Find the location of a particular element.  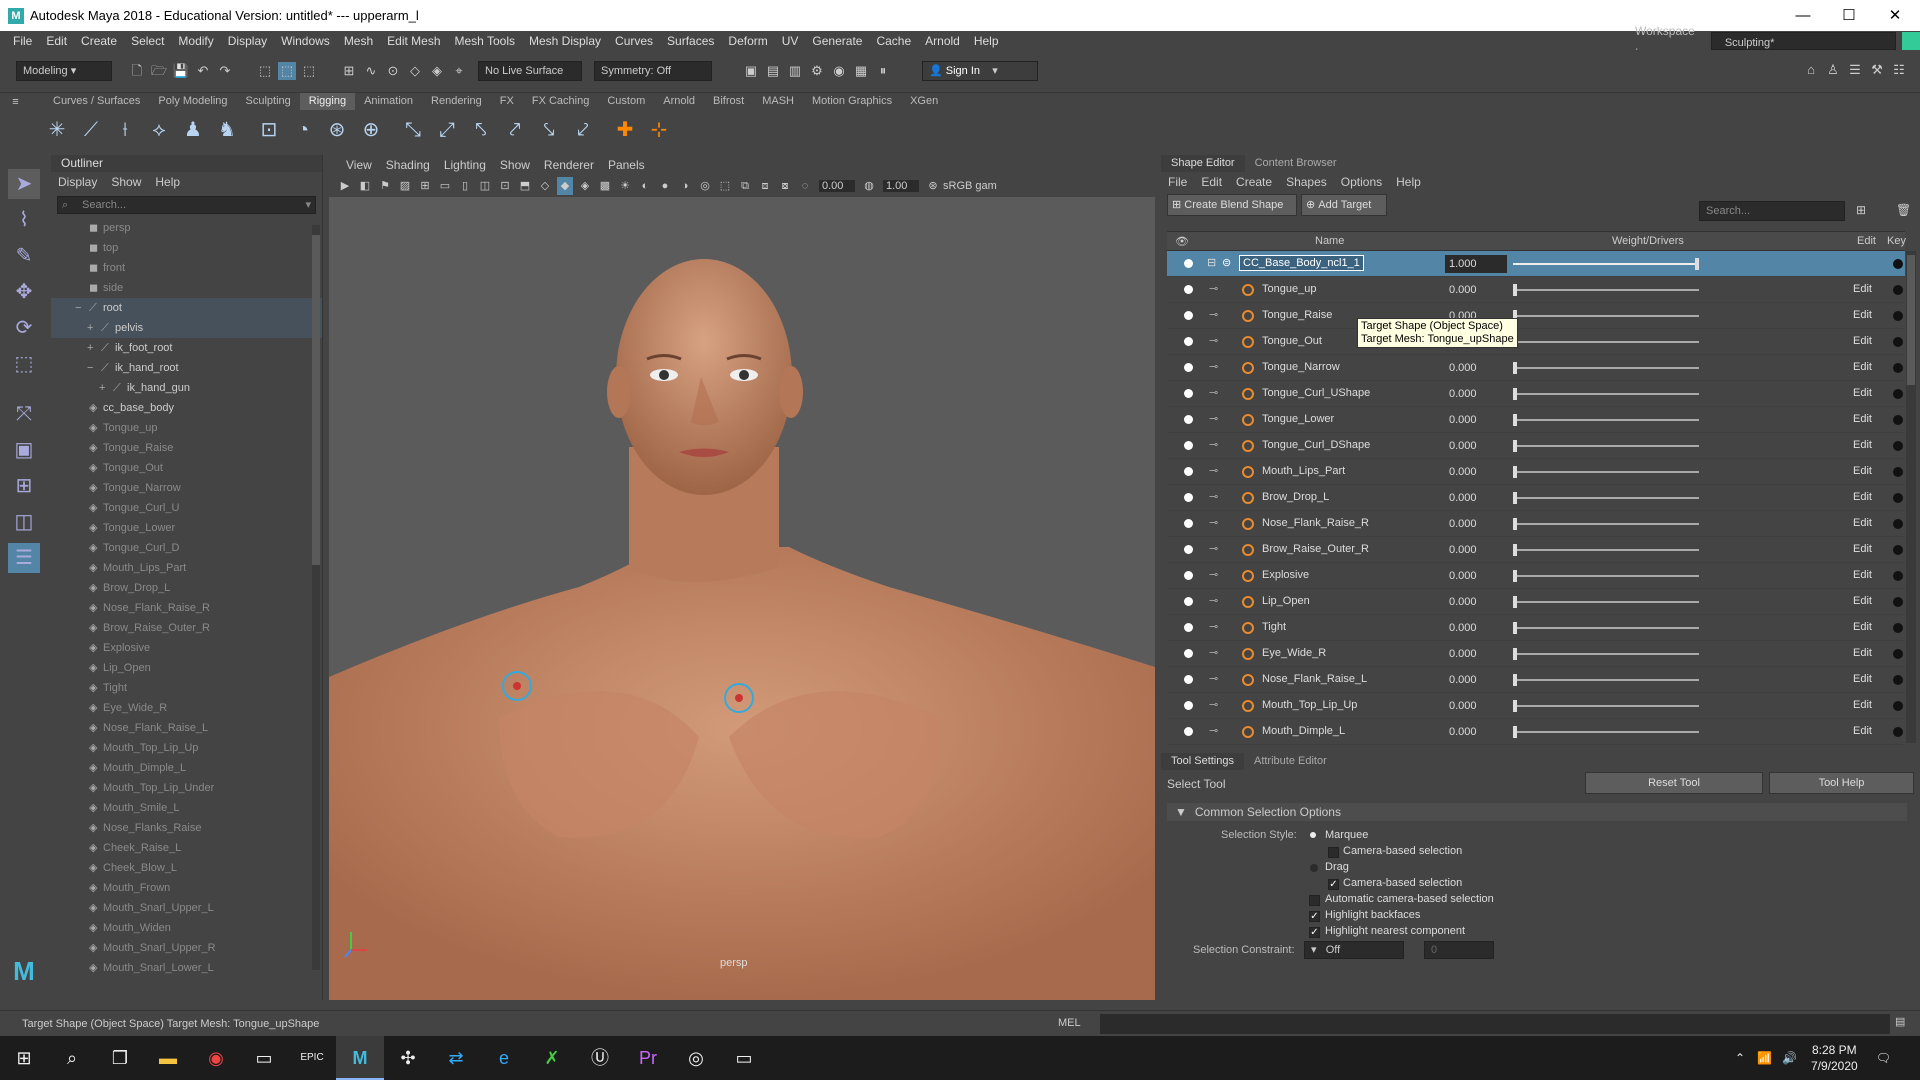

reset-tool-button: Reset Tool is located at coordinates (1674, 783).